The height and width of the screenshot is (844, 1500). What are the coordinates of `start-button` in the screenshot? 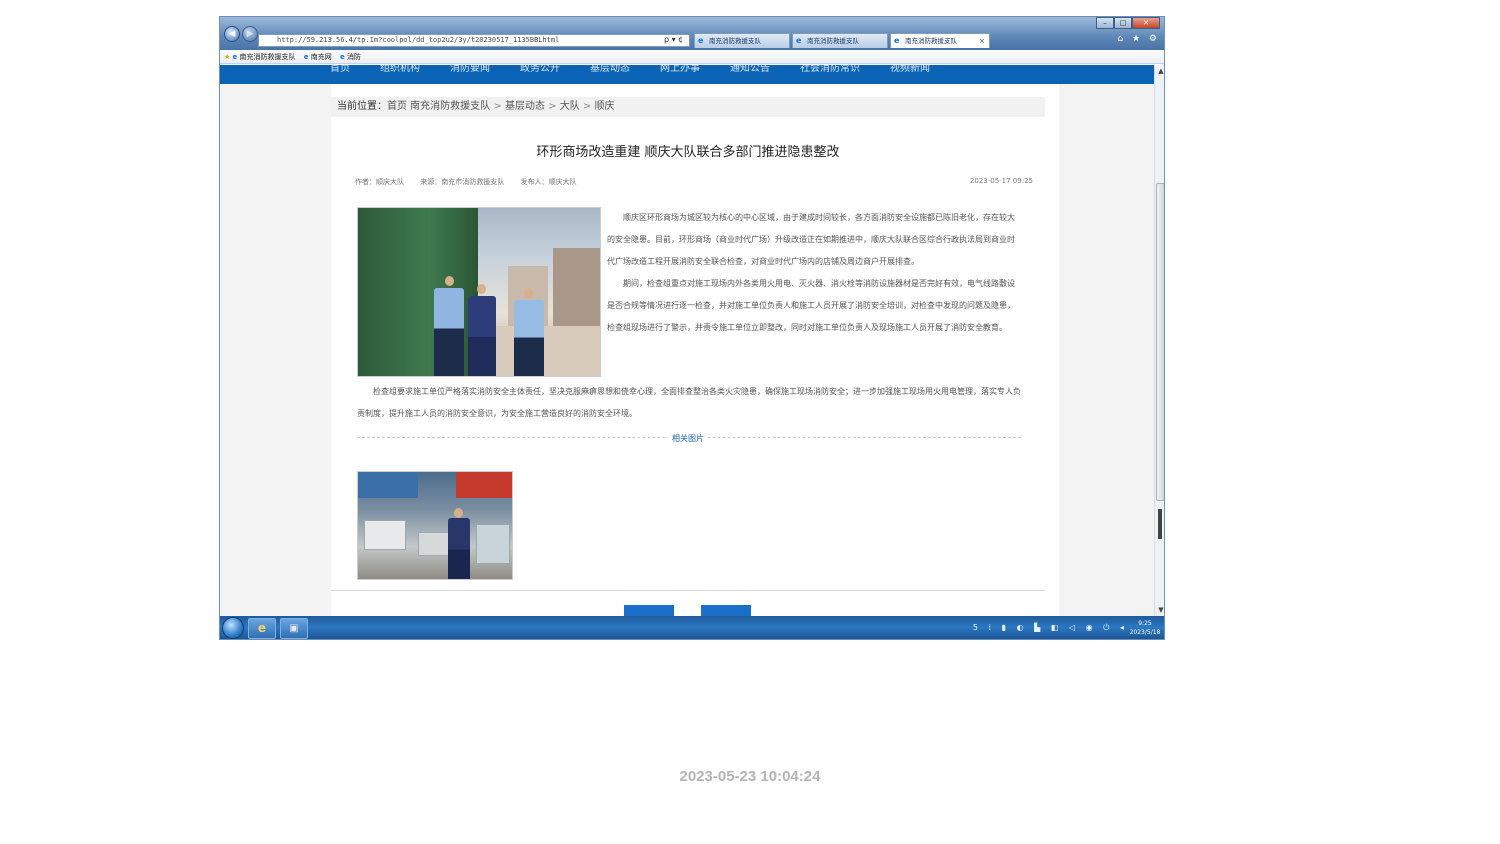 It's located at (233, 628).